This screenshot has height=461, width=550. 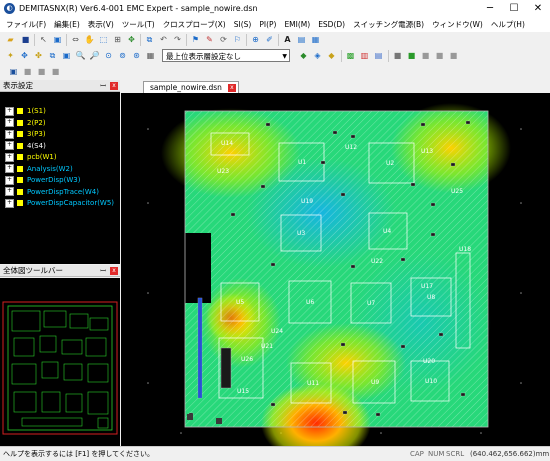 What do you see at coordinates (150, 55) in the screenshot?
I see `grid-icon: ▦` at bounding box center [150, 55].